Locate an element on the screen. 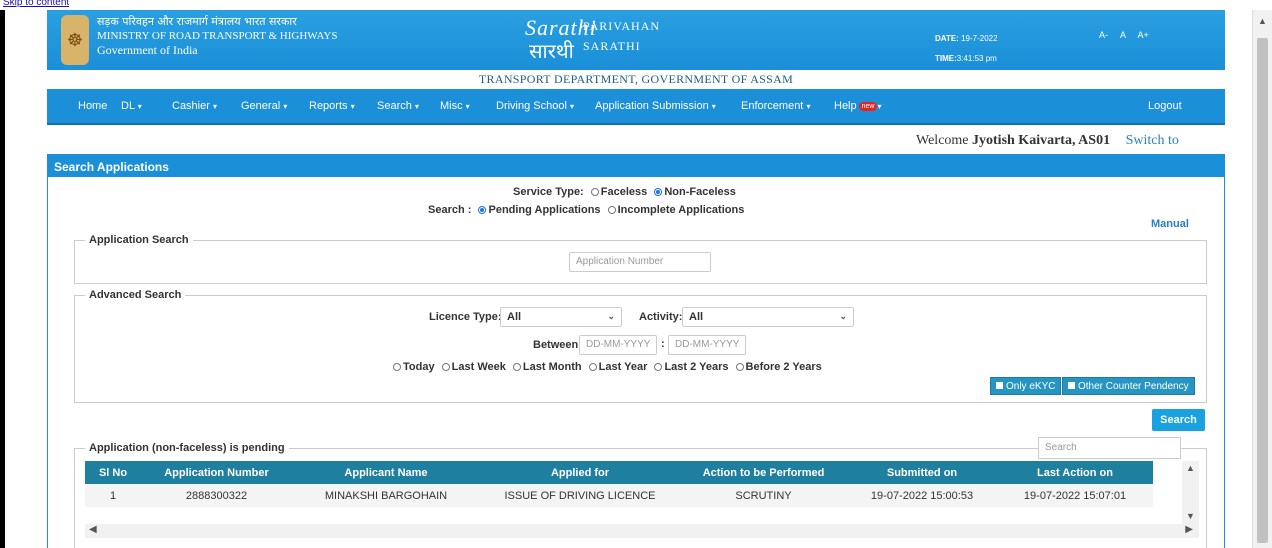 This screenshot has height=548, width=1272. nav-driving-school: Driving School ▾ is located at coordinates (535, 106).